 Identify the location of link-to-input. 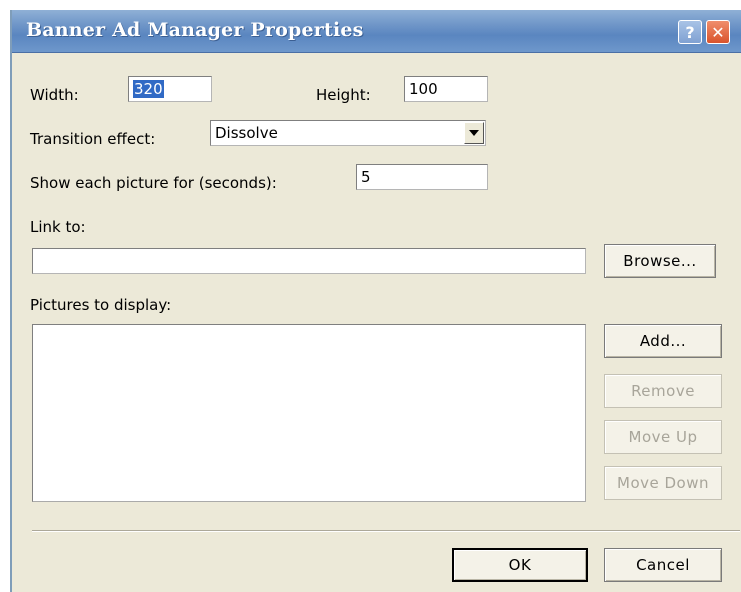
(309, 261).